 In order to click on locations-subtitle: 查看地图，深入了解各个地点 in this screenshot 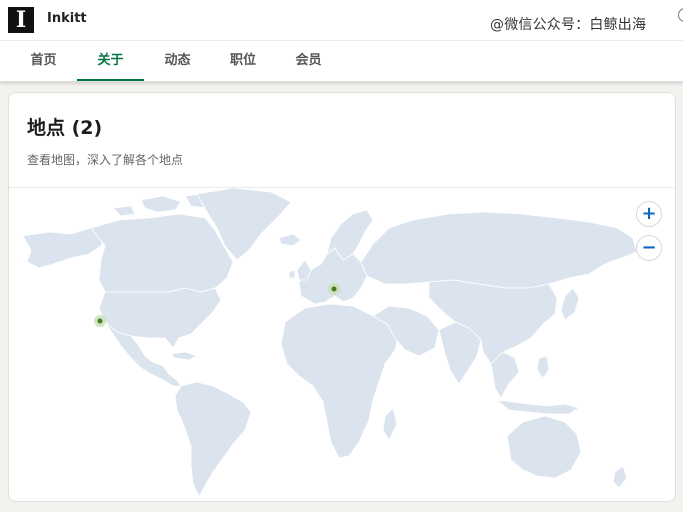, I will do `click(105, 160)`.